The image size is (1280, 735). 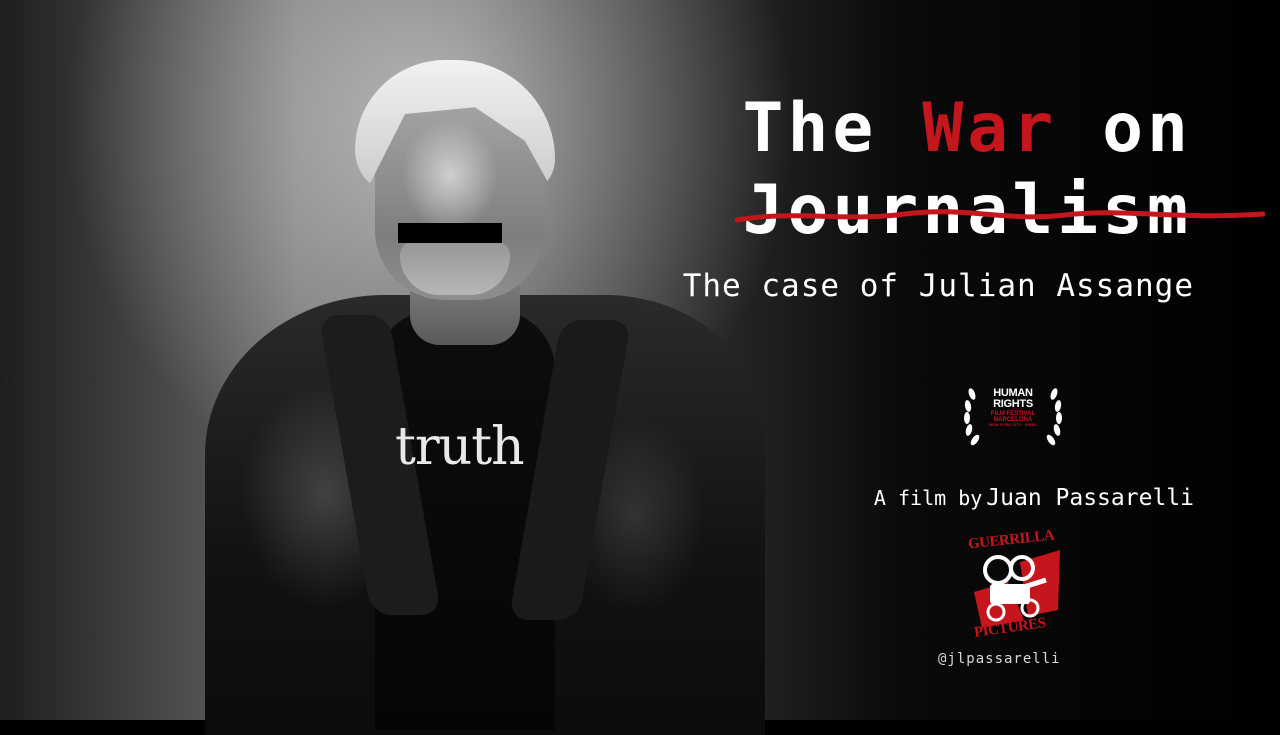 What do you see at coordinates (1147, 128) in the screenshot?
I see `title-word-on: on` at bounding box center [1147, 128].